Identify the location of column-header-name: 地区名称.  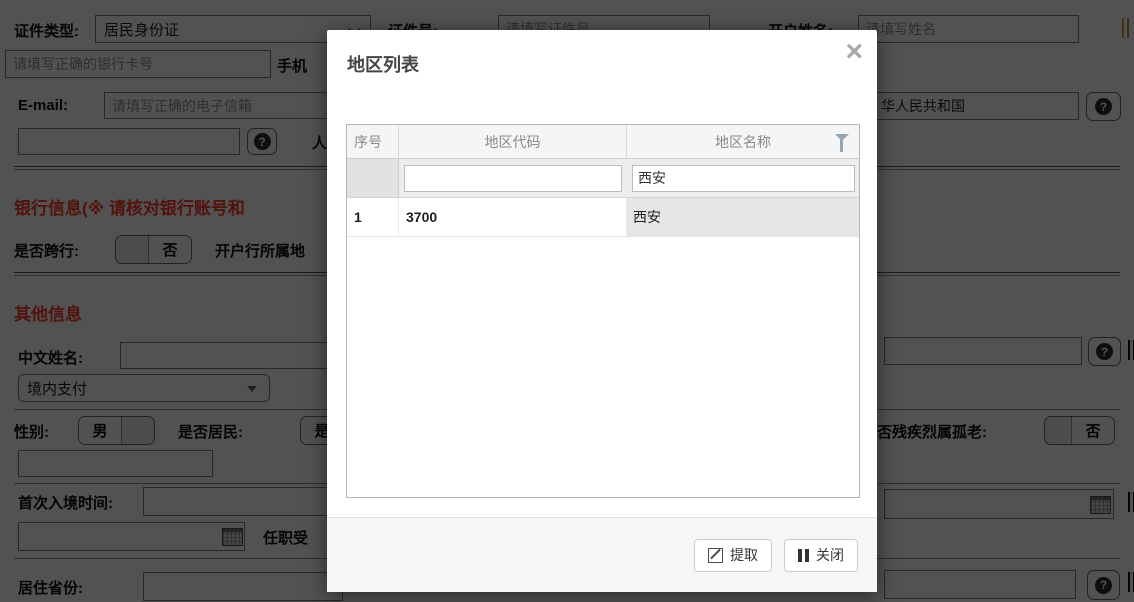
(743, 141).